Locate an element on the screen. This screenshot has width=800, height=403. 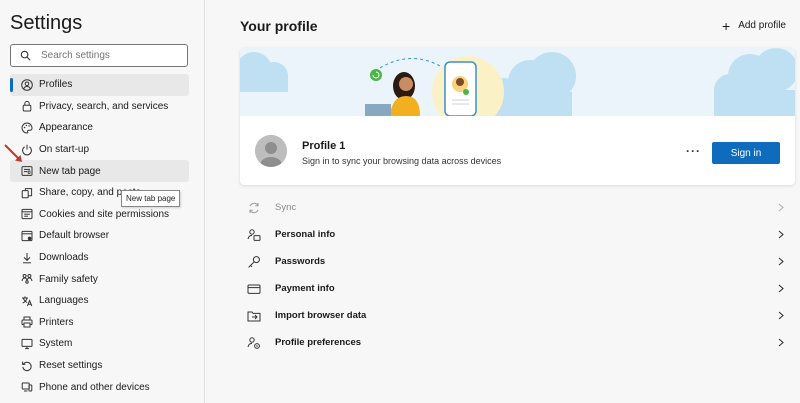
search-input is located at coordinates (111, 55).